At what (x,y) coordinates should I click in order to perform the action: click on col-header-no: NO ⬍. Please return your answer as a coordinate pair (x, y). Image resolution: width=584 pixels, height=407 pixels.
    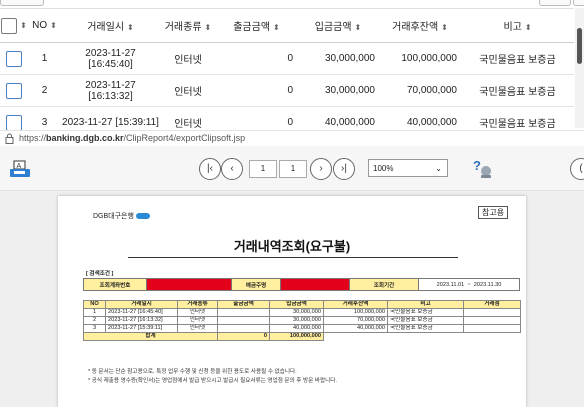
    Looking at the image, I should click on (44, 25).